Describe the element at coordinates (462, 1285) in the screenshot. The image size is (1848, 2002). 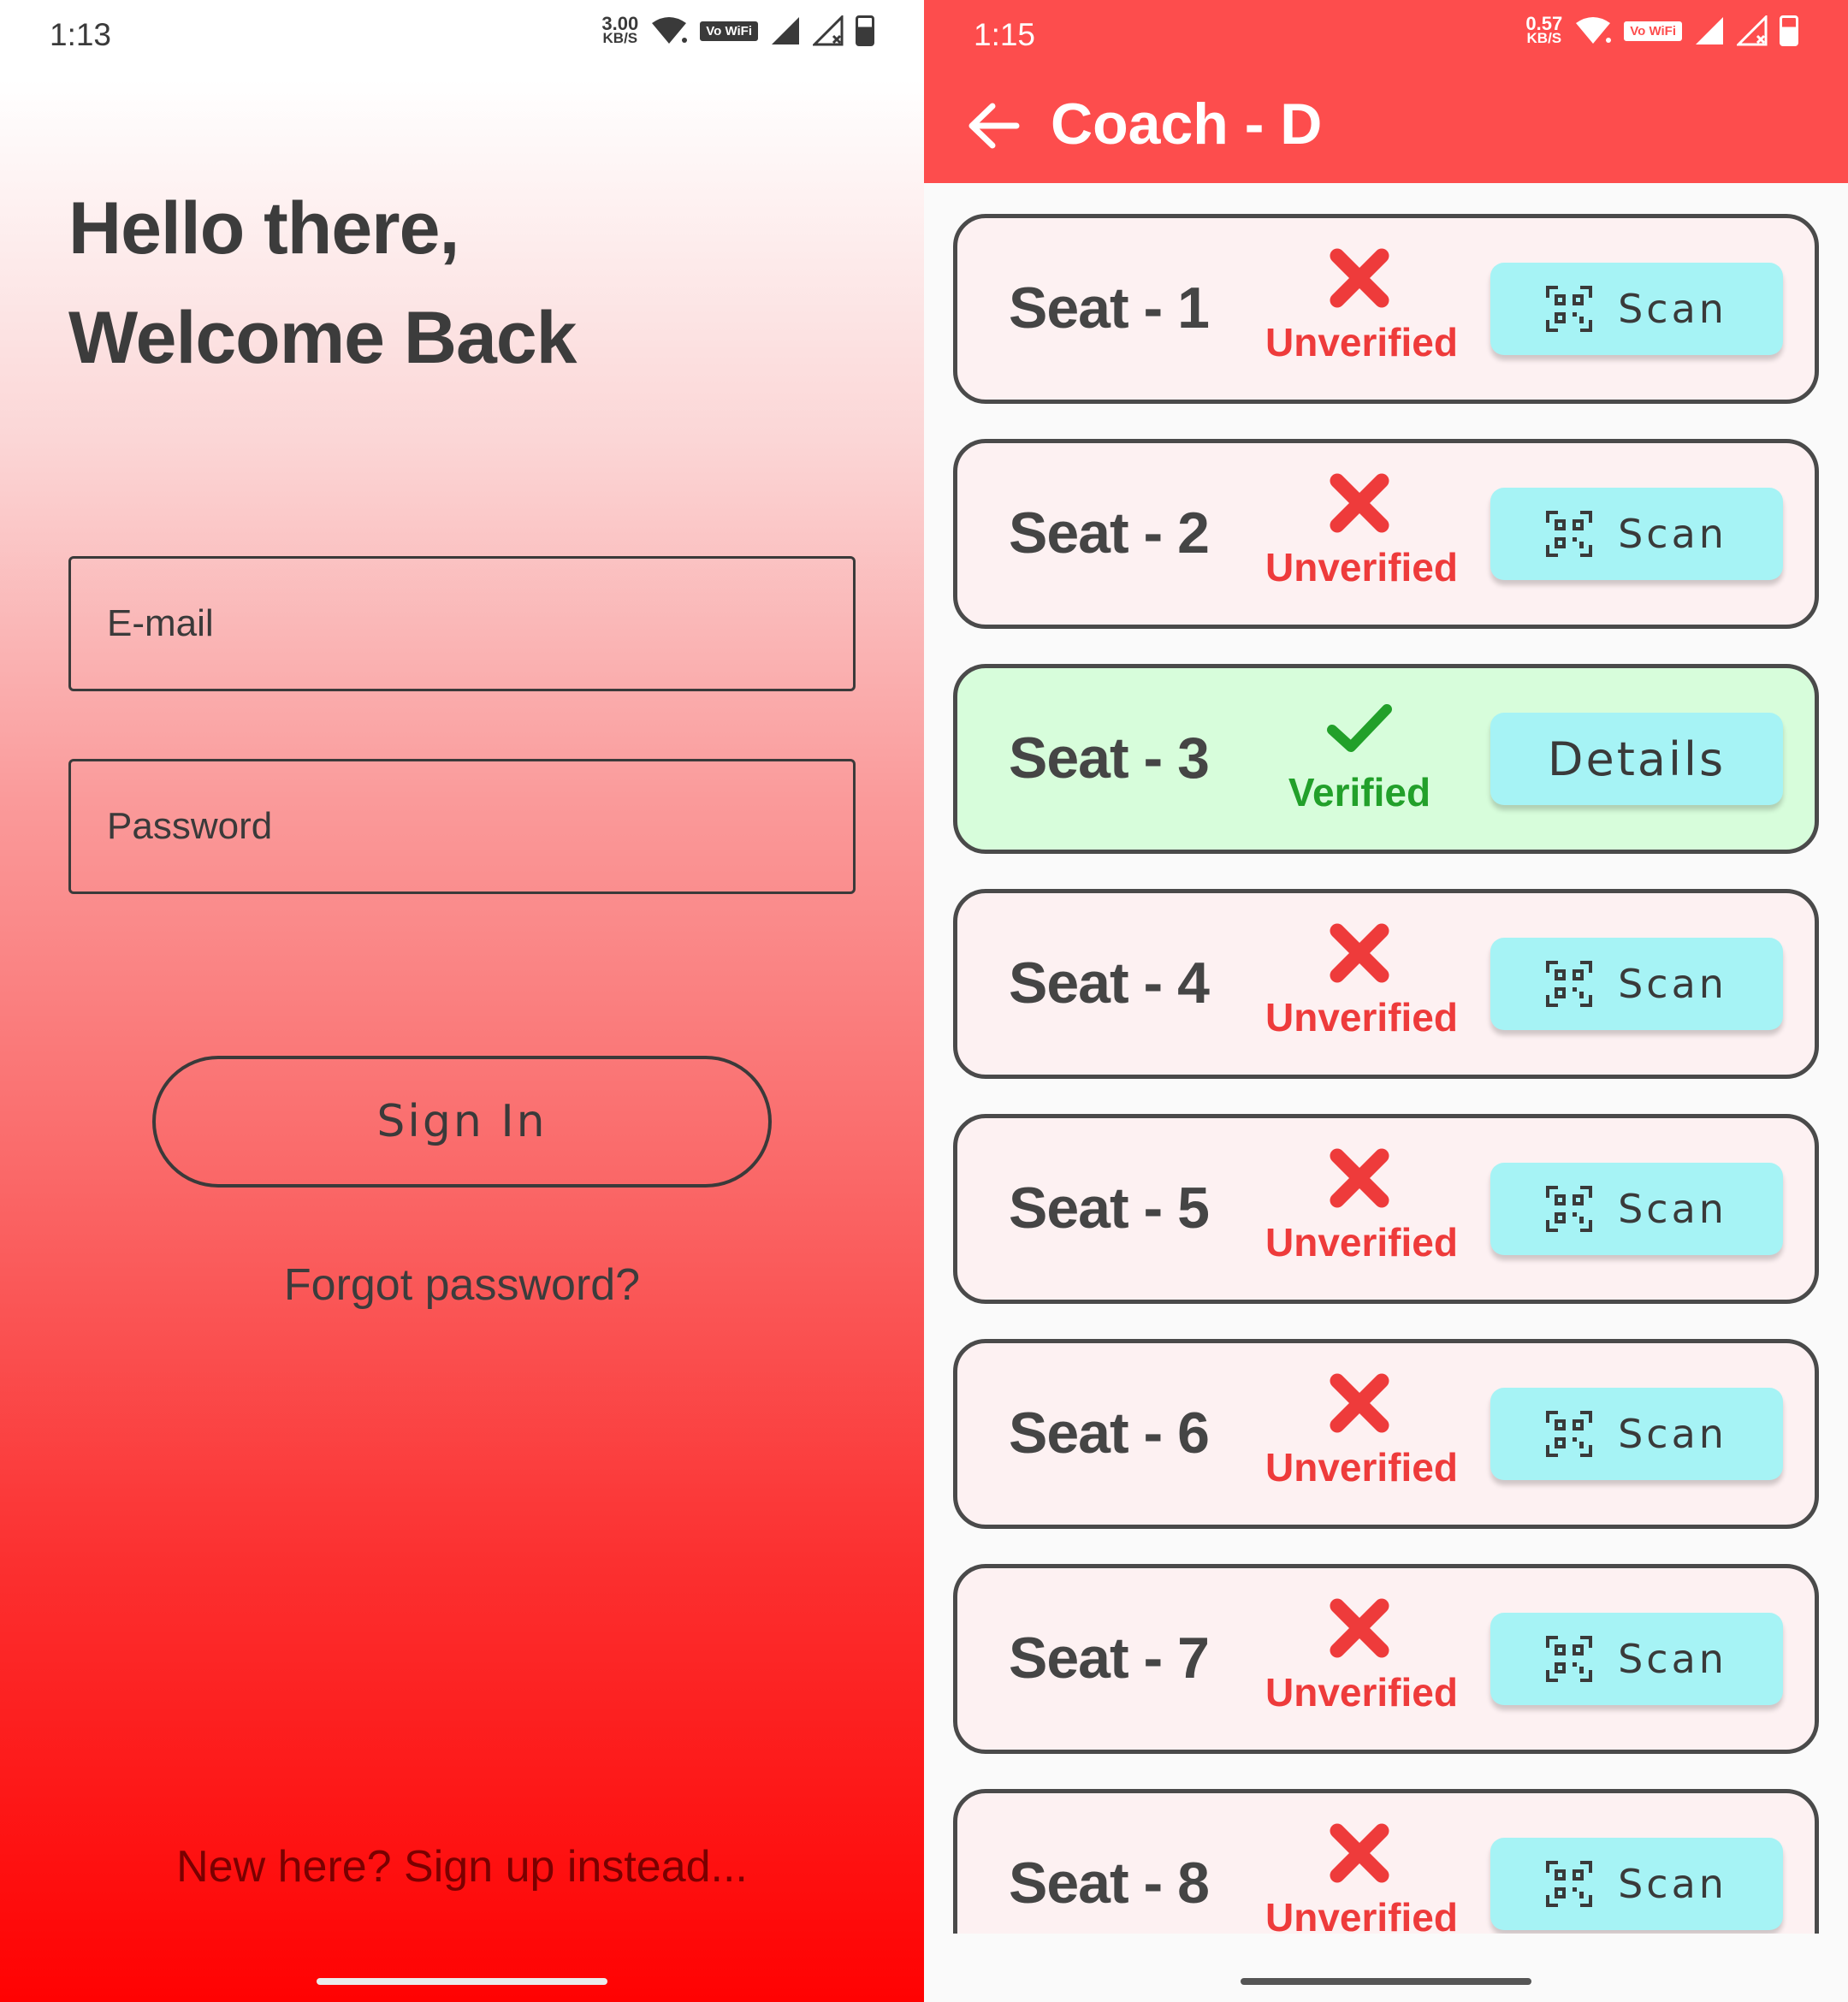
I see `forgot-password-link: Forgot password?` at that location.